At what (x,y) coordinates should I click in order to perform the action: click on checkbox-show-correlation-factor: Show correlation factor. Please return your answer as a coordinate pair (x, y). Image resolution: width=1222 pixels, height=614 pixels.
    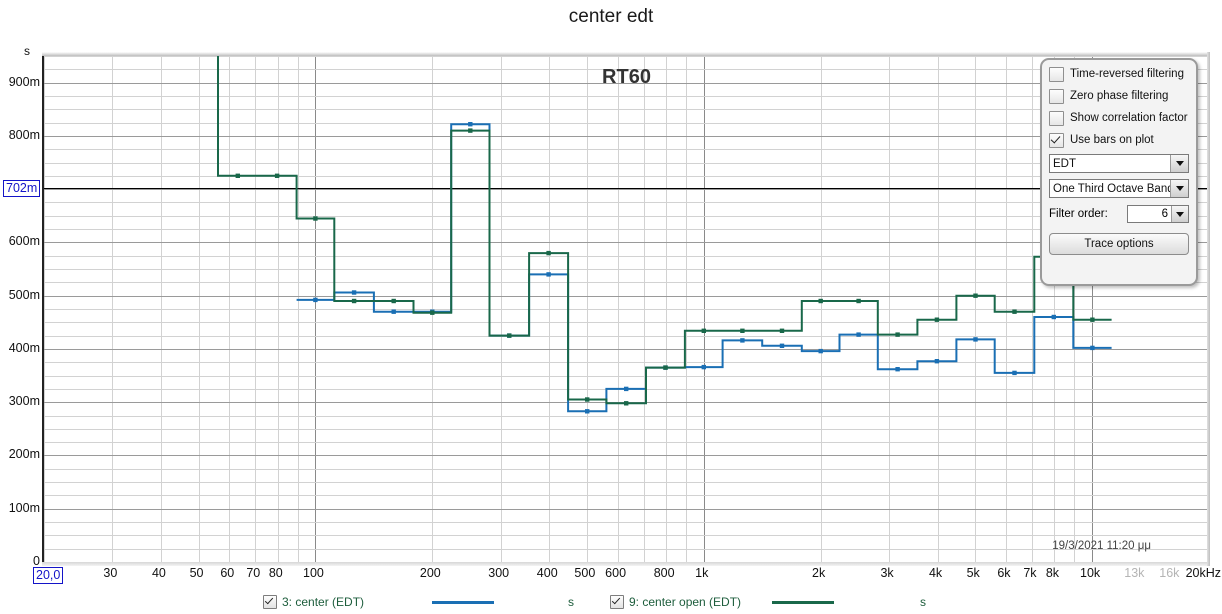
    Looking at the image, I should click on (1119, 118).